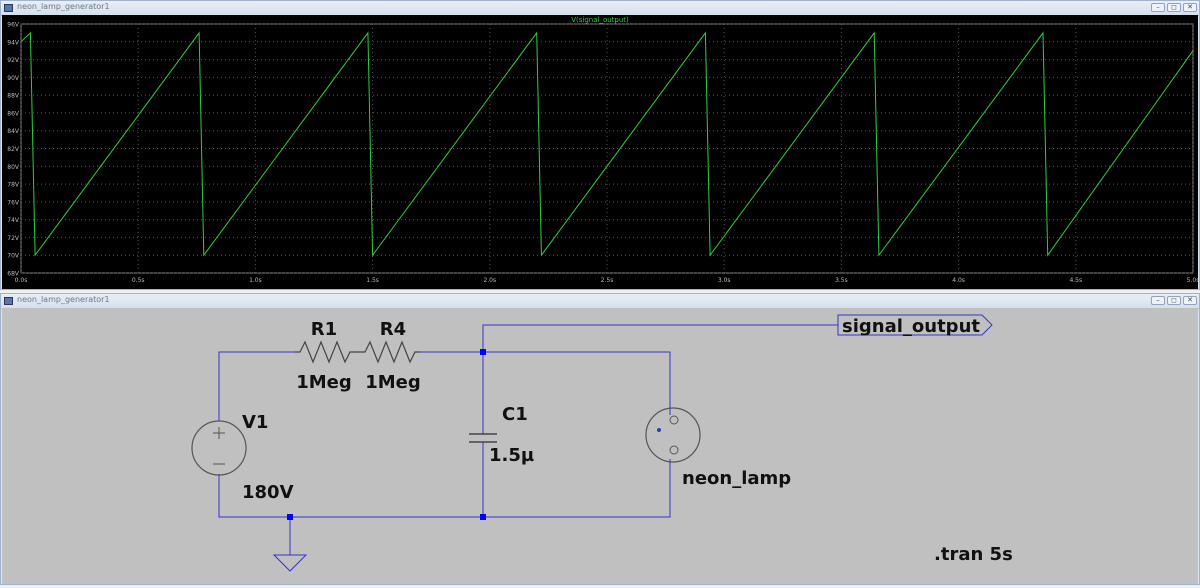 The width and height of the screenshot is (1200, 588). I want to click on v1-label: V1, so click(255, 422).